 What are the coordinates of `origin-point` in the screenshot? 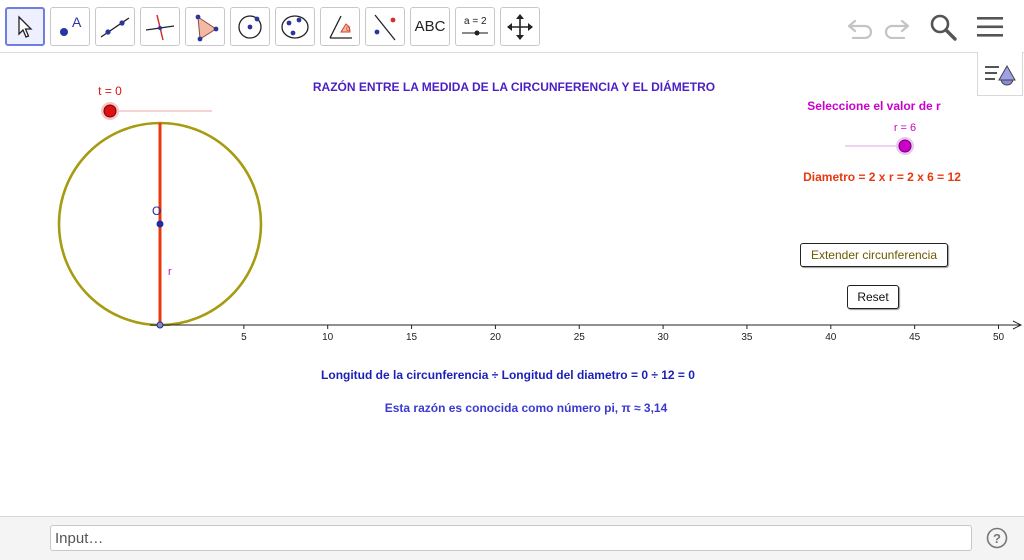 It's located at (160, 325).